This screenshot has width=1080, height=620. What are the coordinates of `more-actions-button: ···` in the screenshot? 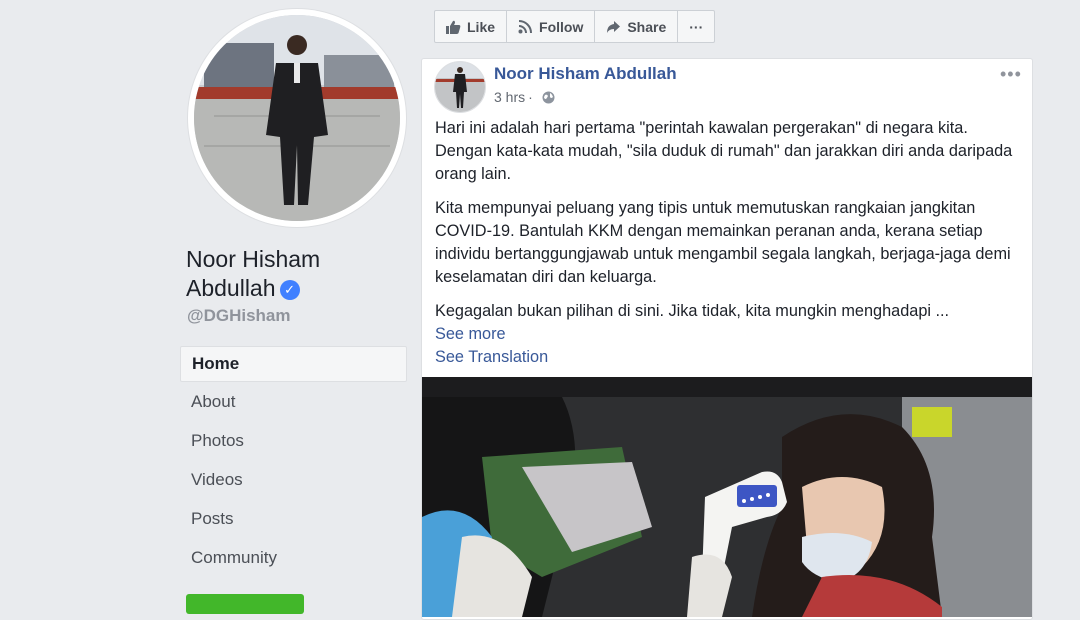 It's located at (696, 26).